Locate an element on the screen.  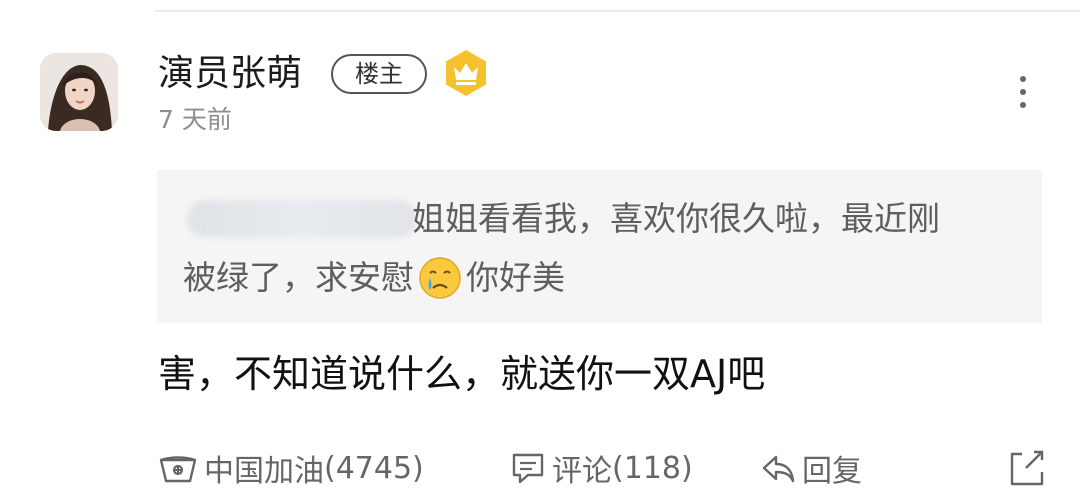
crying-face-emoji is located at coordinates (440, 278).